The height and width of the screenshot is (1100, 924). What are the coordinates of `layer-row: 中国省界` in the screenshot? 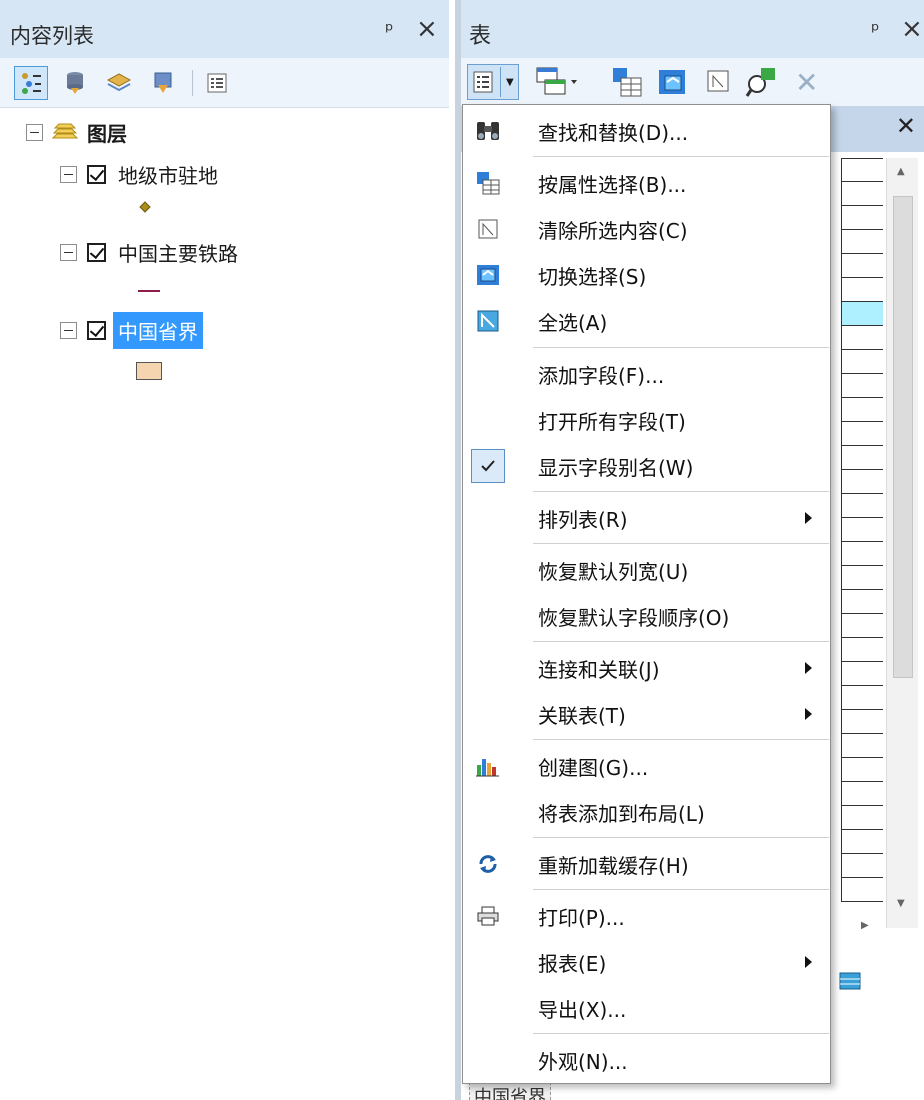 It's located at (131, 330).